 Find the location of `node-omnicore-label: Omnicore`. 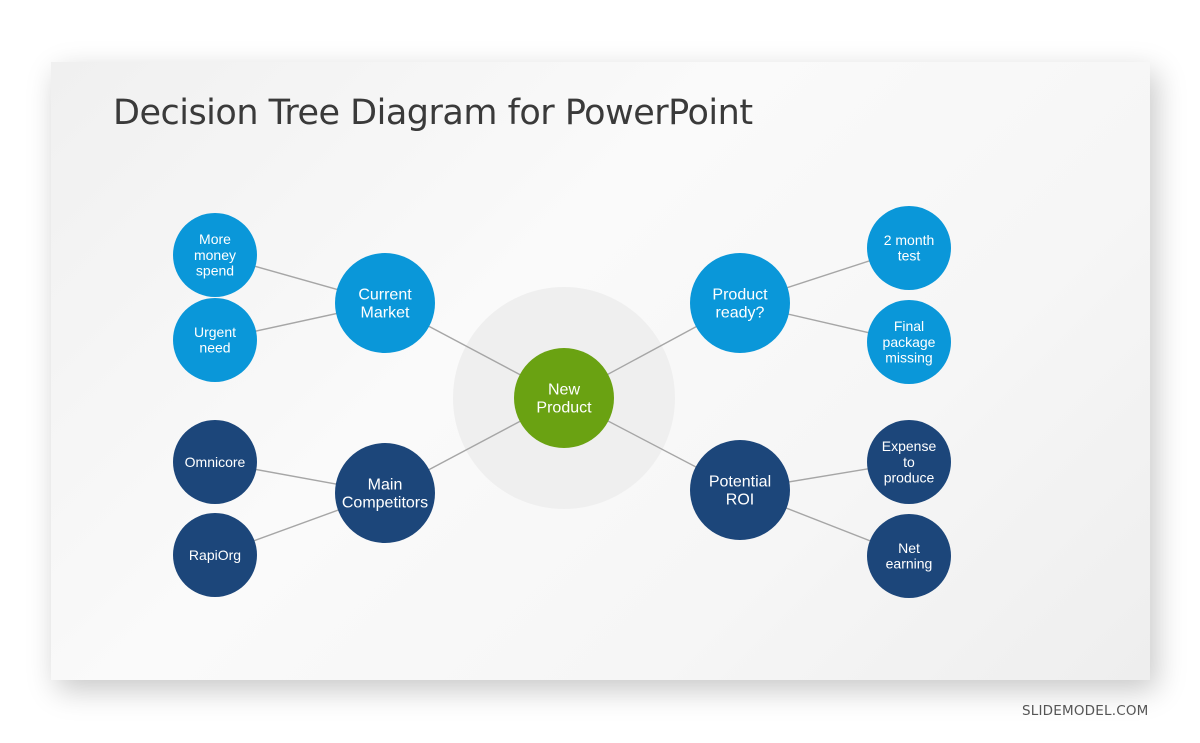

node-omnicore-label: Omnicore is located at coordinates (215, 462).